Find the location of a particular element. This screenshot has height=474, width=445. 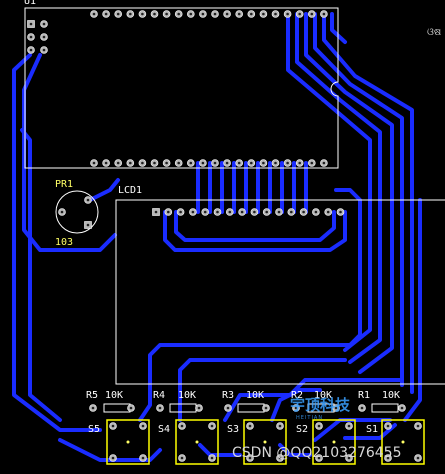

header-id-label: U1 is located at coordinates (30, 3).